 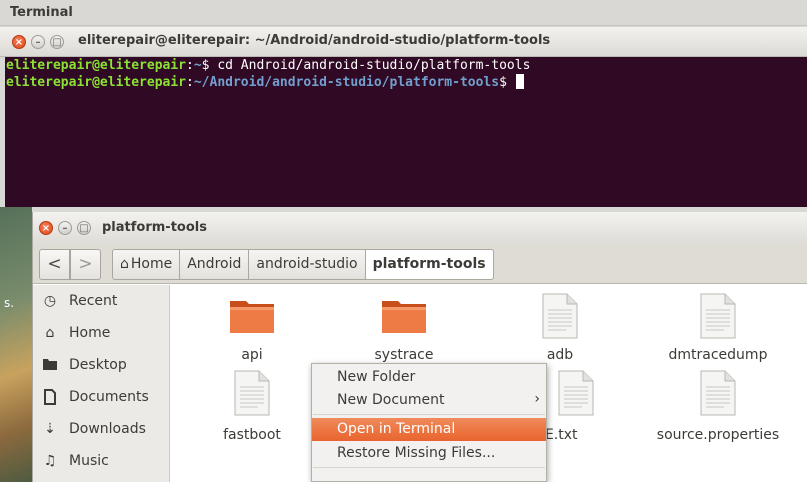 I want to click on sidebar-item-home: ⌂ Home, so click(x=101, y=336).